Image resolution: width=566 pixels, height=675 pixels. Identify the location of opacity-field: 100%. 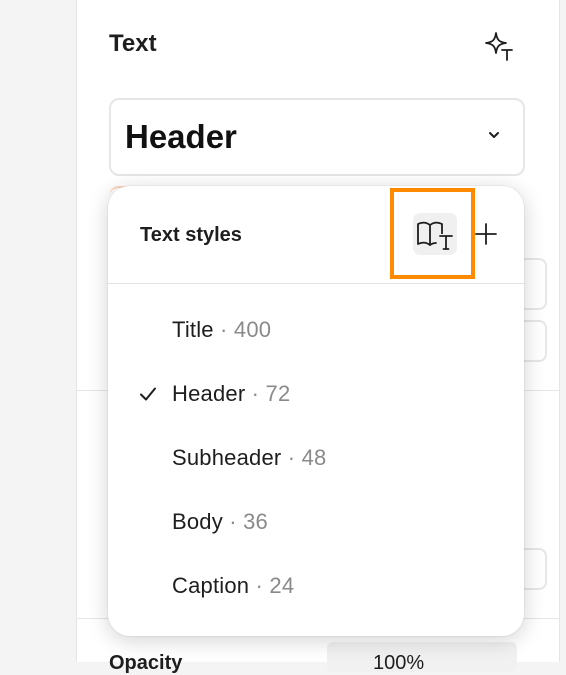
(422, 658).